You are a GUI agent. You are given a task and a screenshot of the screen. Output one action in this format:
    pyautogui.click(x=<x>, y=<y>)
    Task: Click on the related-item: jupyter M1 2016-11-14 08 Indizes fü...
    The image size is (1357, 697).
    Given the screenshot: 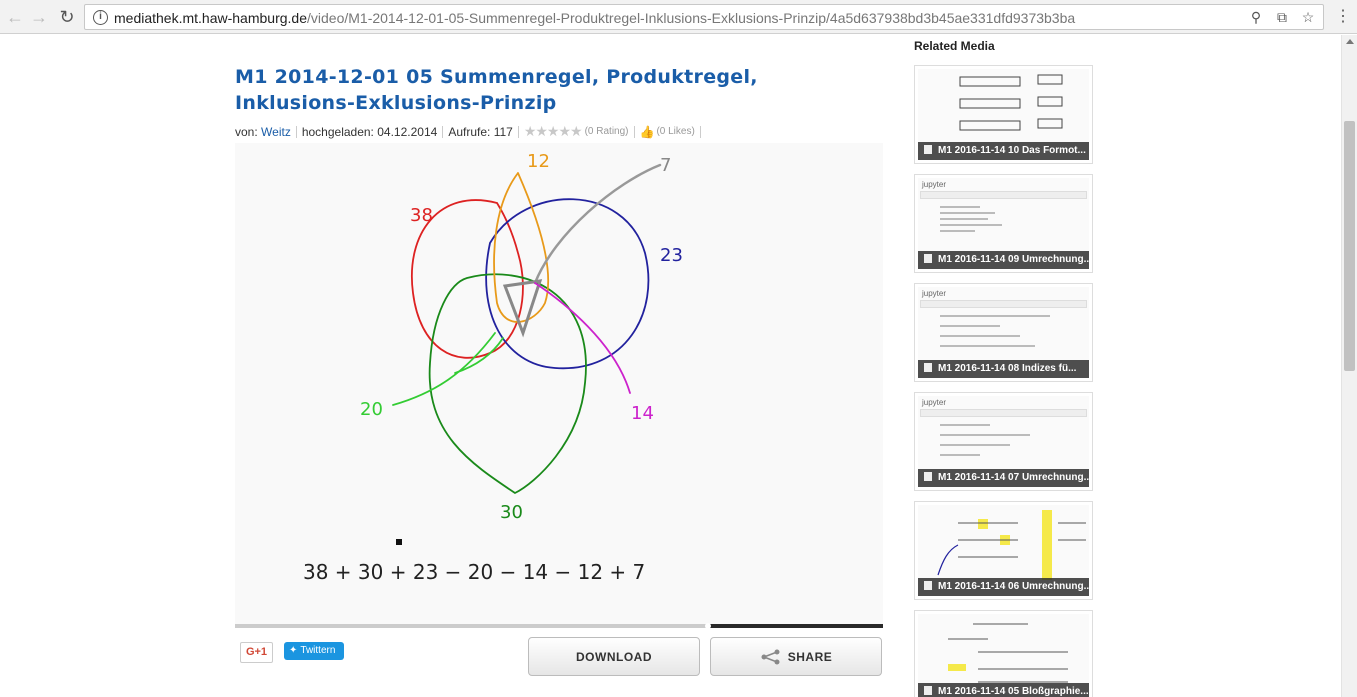 What is the action you would take?
    pyautogui.click(x=1003, y=332)
    